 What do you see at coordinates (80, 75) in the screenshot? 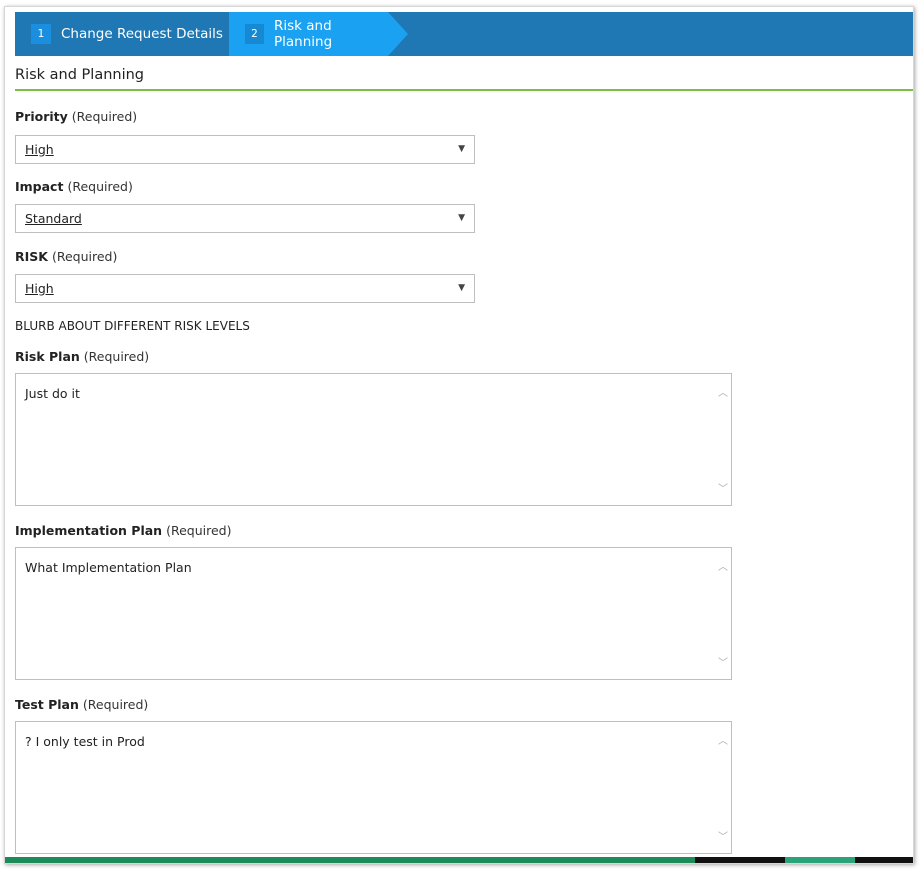
I see `section-title: Risk and Planning` at bounding box center [80, 75].